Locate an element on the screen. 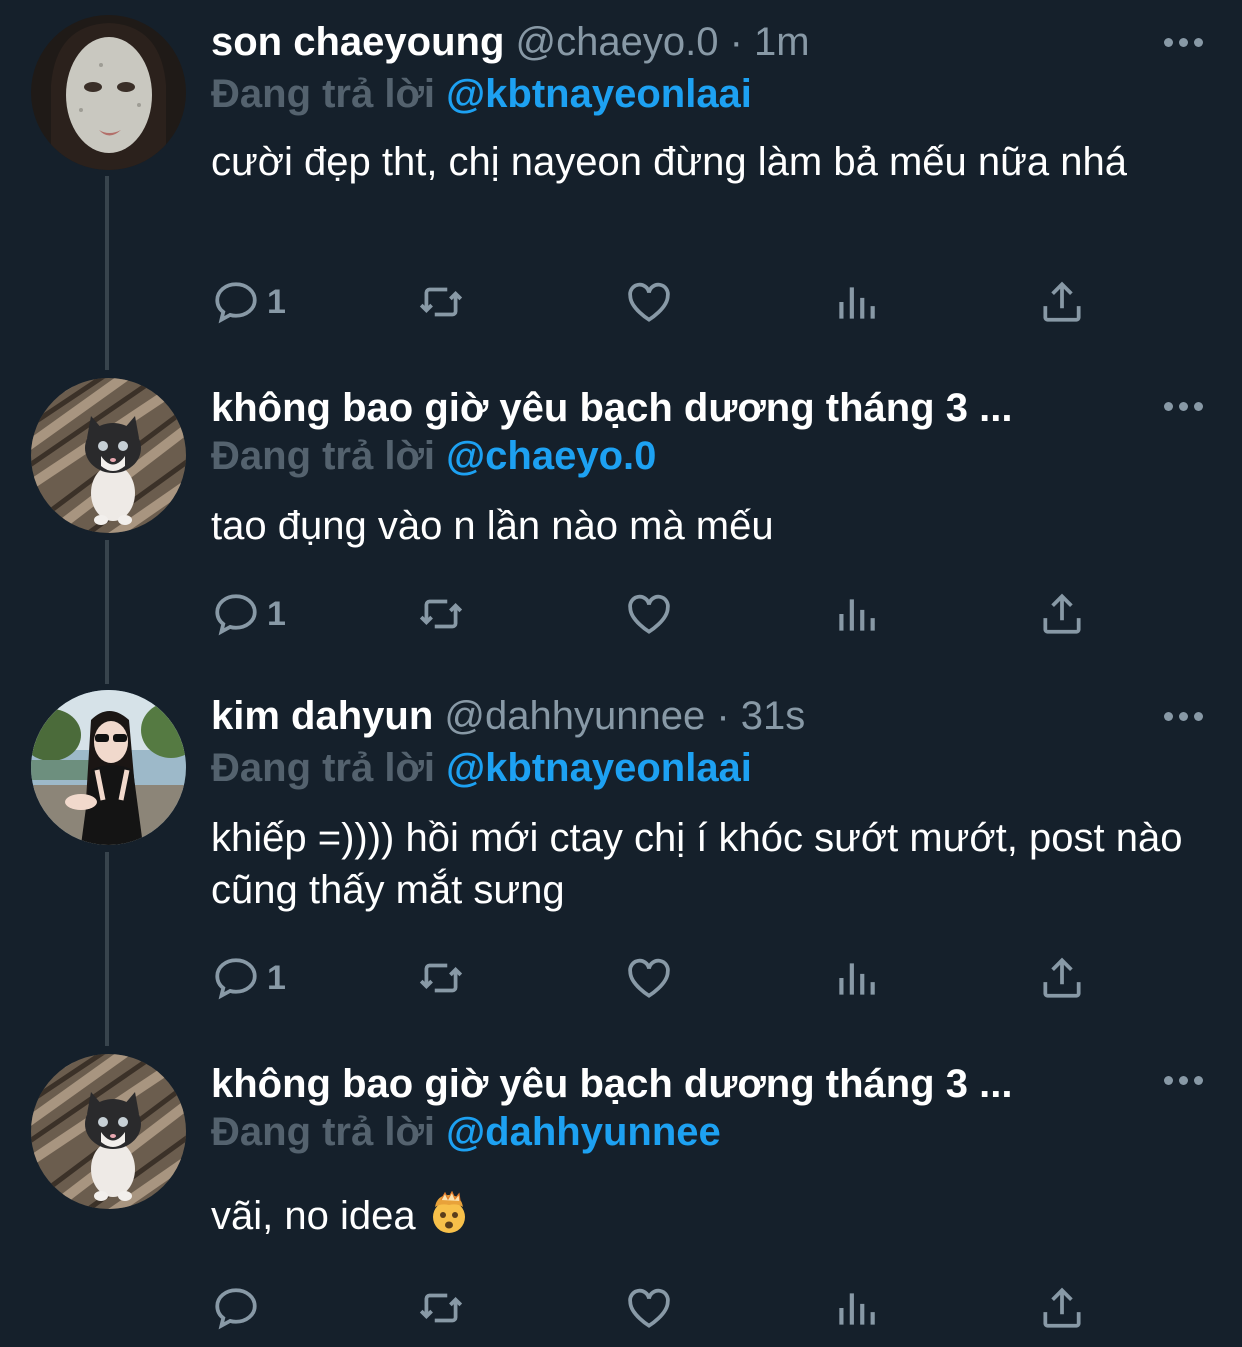  girl-sunglasses-avatar-image is located at coordinates (108, 767).